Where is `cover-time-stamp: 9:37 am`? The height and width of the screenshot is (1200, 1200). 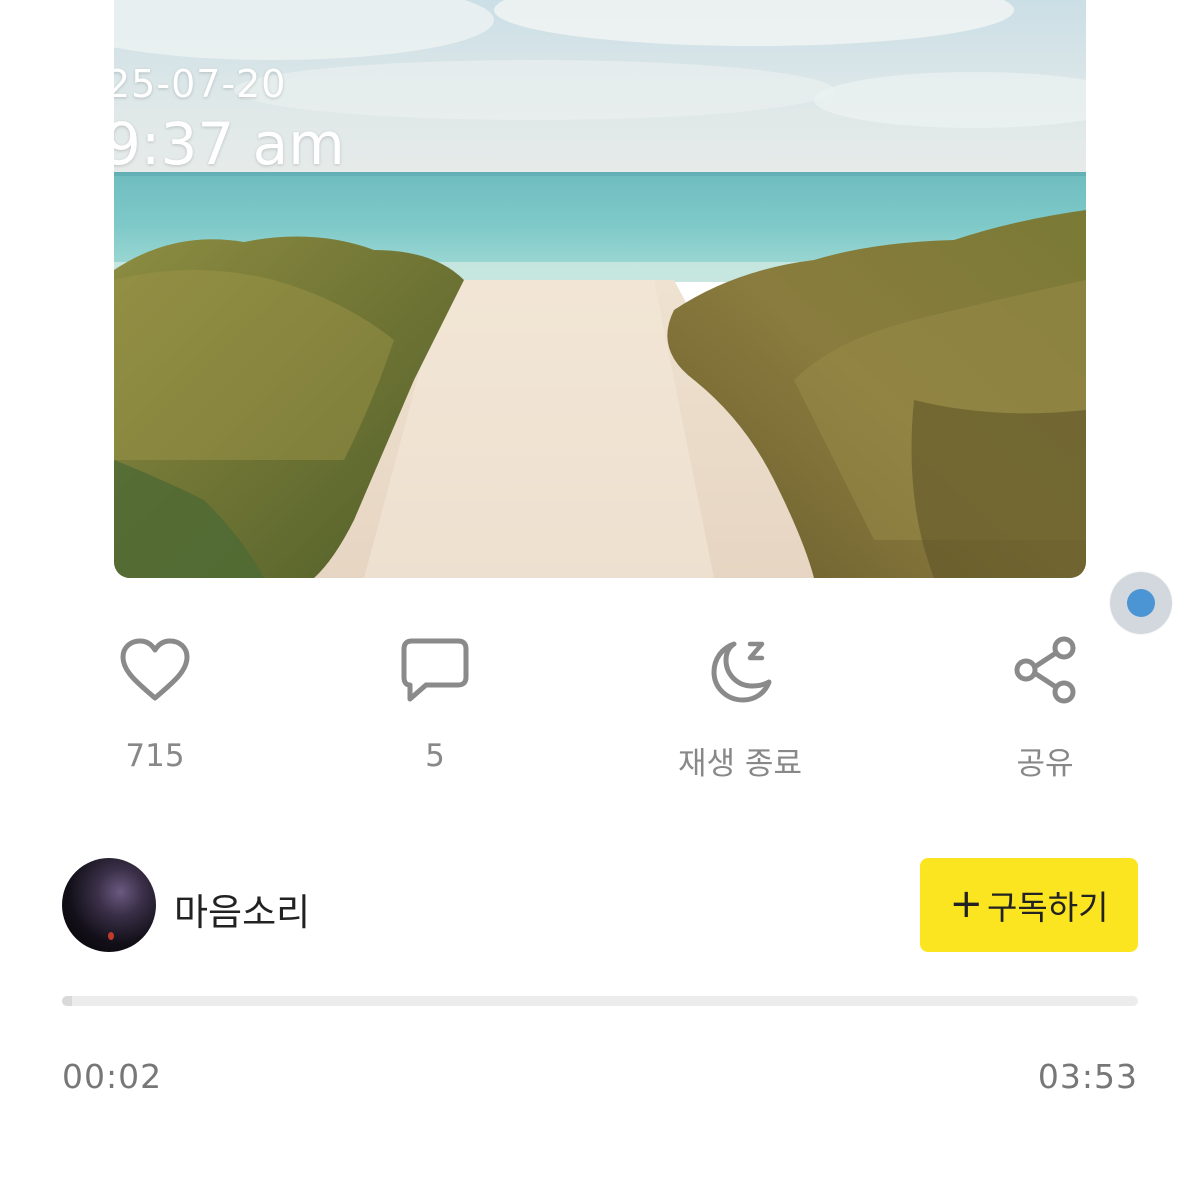
cover-time-stamp: 9:37 am is located at coordinates (229, 144).